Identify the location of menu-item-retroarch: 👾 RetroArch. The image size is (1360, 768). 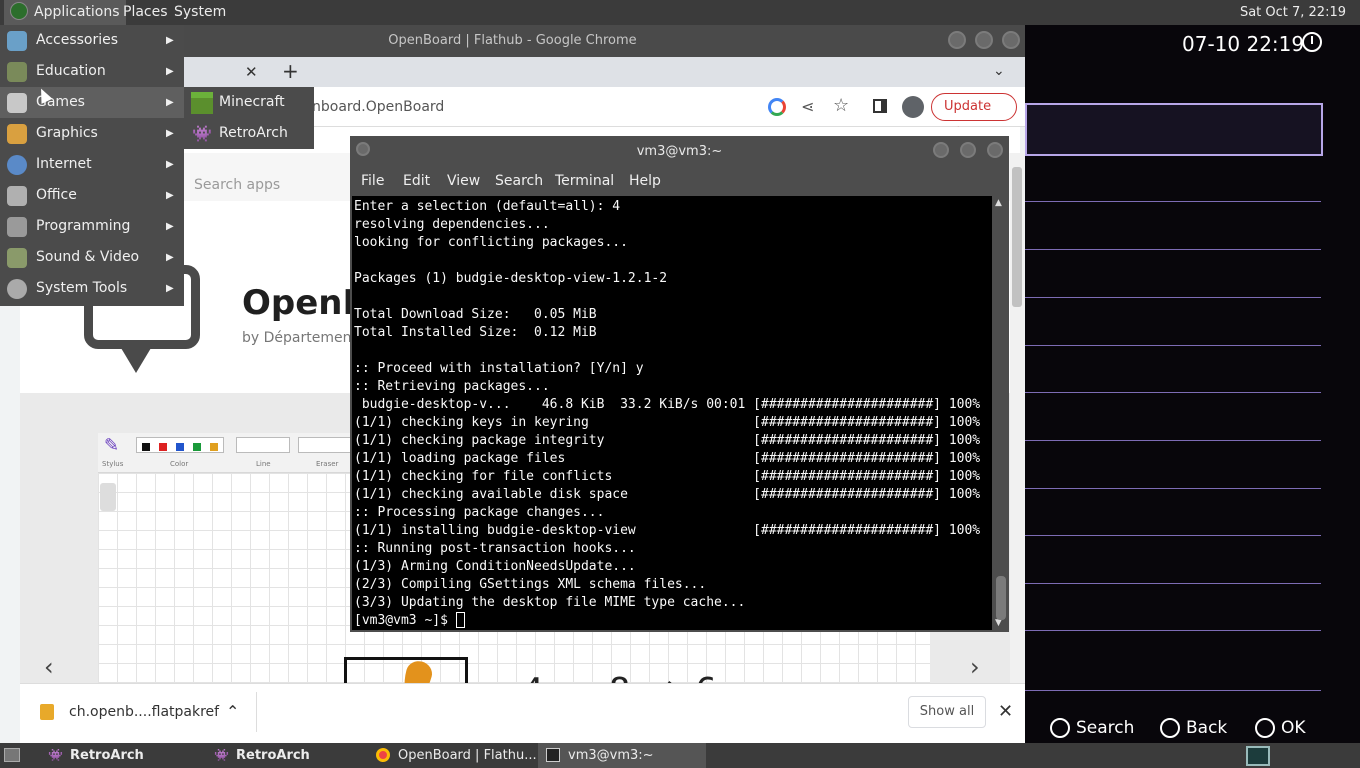
(249, 133).